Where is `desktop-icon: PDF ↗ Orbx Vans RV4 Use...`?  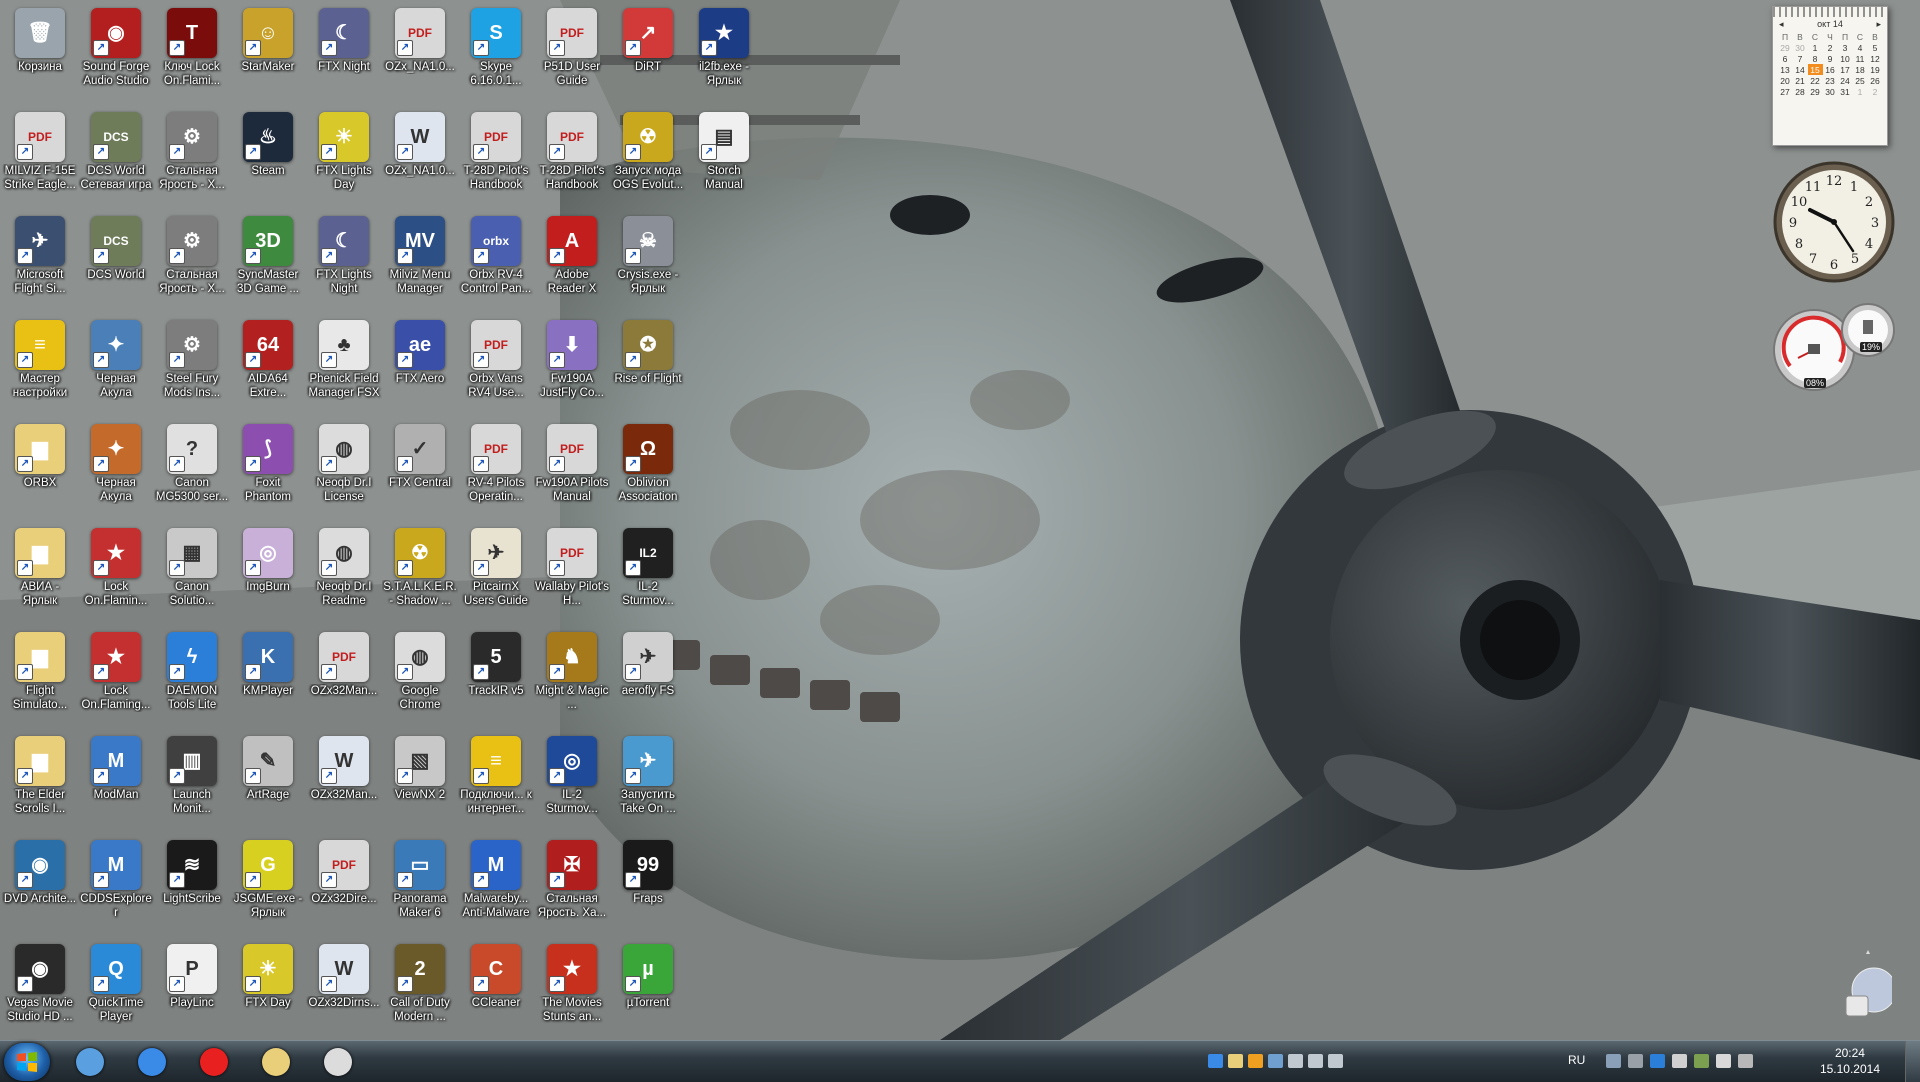
desktop-icon: PDF ↗ Orbx Vans RV4 Use... is located at coordinates (496, 366).